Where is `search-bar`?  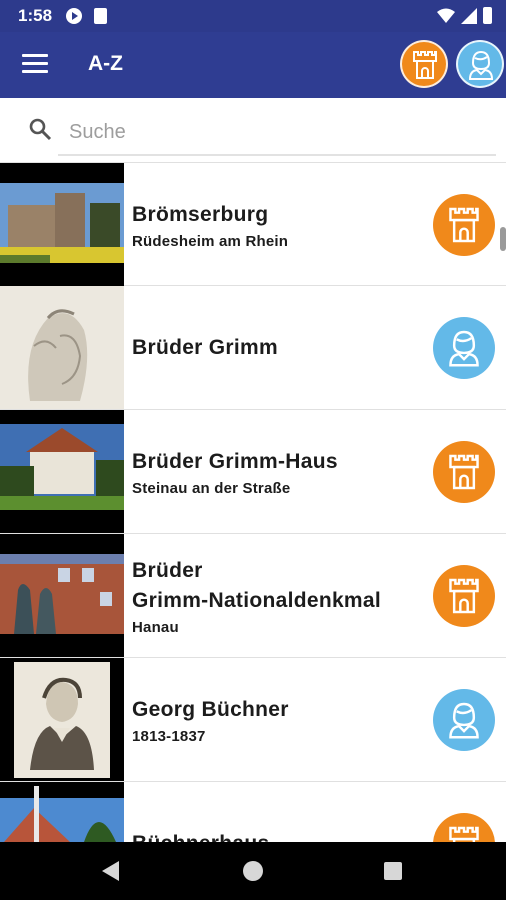
search-bar is located at coordinates (253, 130).